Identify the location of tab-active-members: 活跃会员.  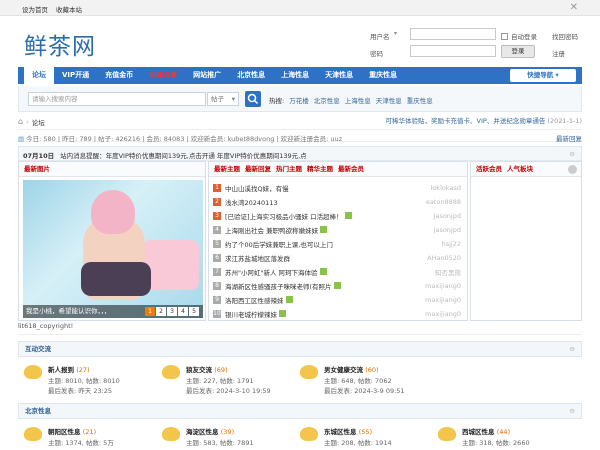
(489, 169).